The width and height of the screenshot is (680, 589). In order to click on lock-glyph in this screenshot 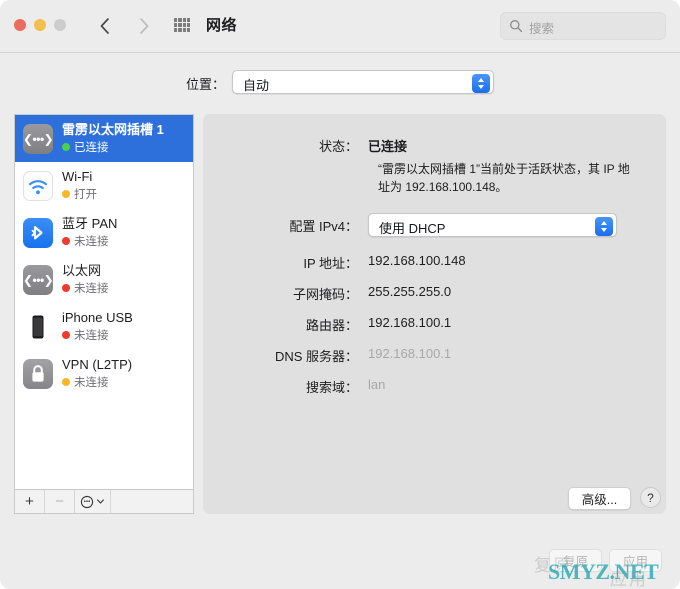, I will do `click(38, 373)`.